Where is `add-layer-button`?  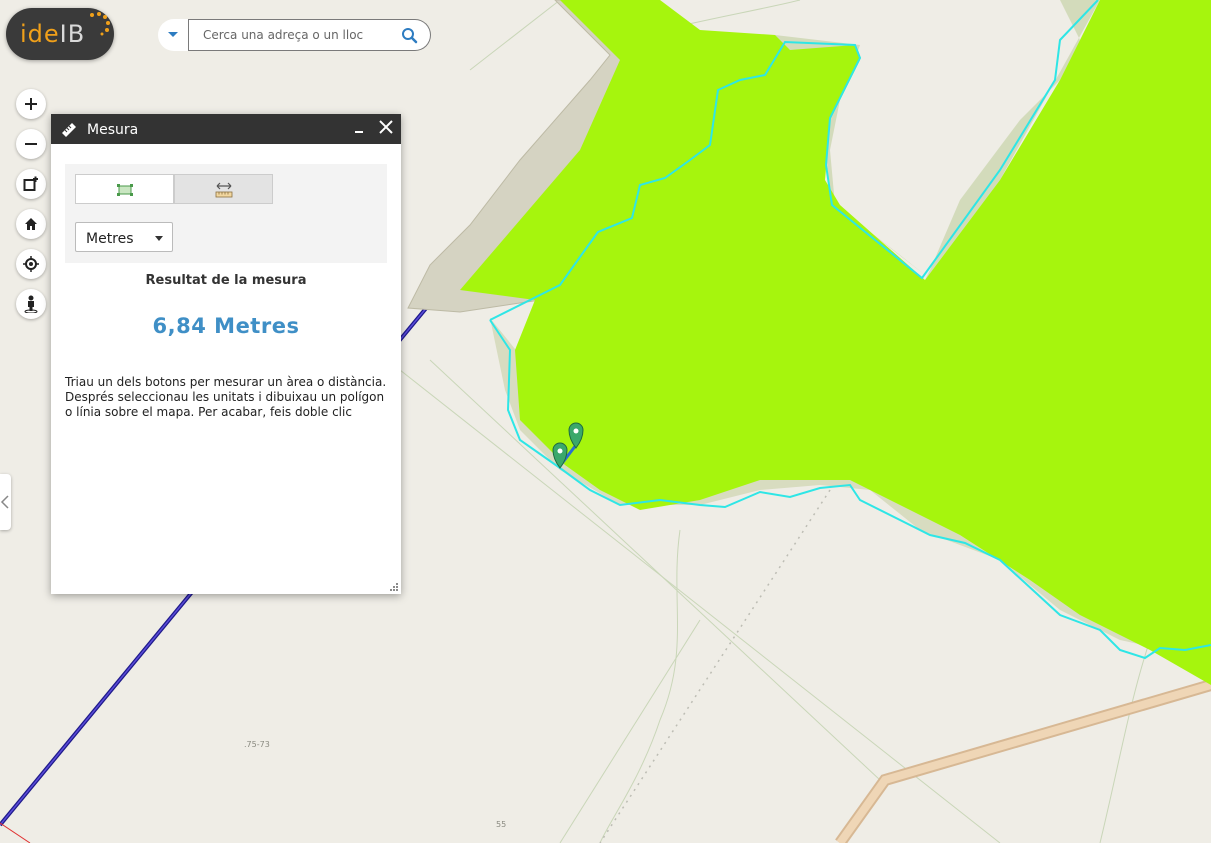 add-layer-button is located at coordinates (31, 184).